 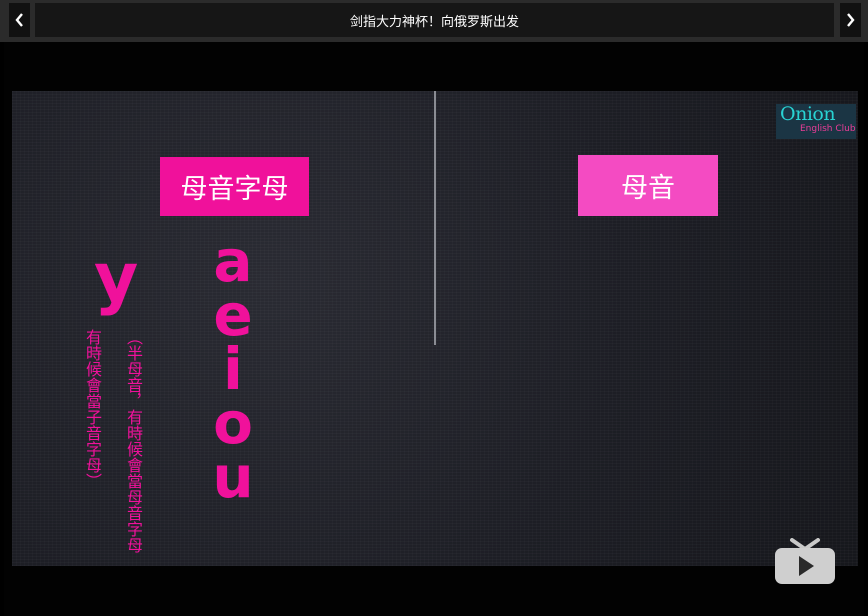 What do you see at coordinates (116, 278) in the screenshot?
I see `y-letter: y` at bounding box center [116, 278].